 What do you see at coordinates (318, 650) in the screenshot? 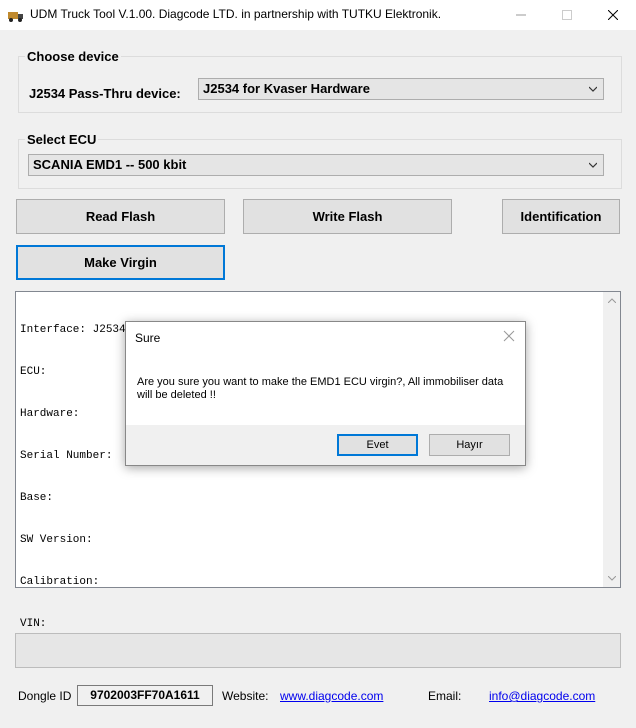
I see `progress-bar` at bounding box center [318, 650].